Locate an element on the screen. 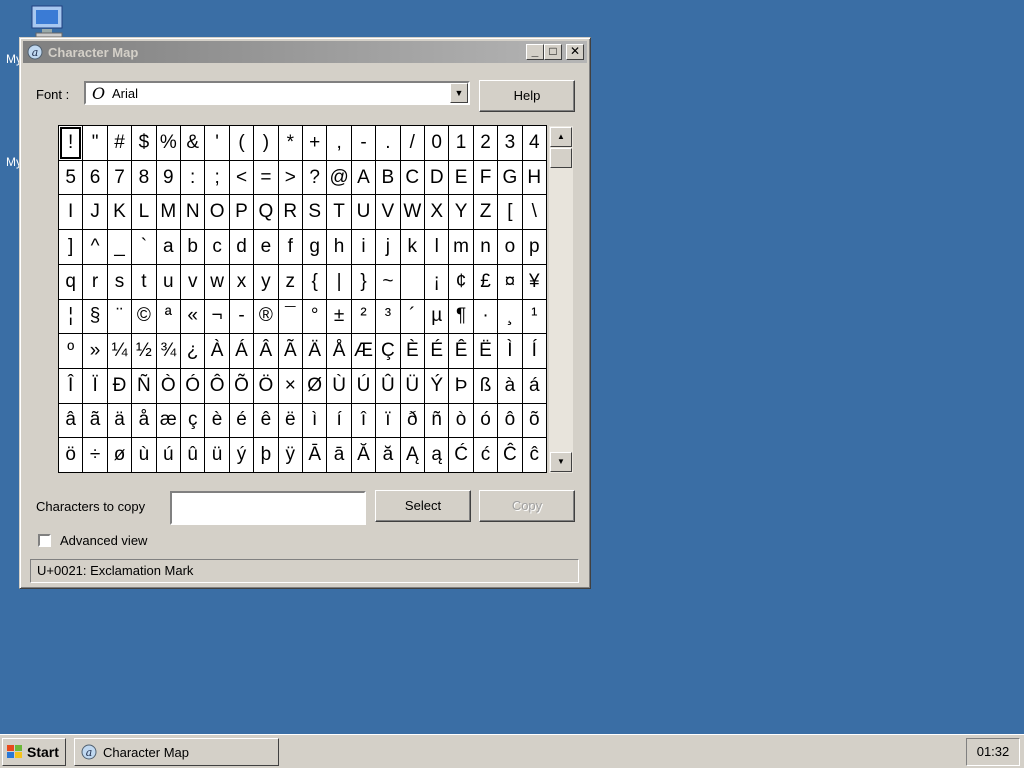 The height and width of the screenshot is (768, 1024). copy-button: Copy is located at coordinates (527, 506).